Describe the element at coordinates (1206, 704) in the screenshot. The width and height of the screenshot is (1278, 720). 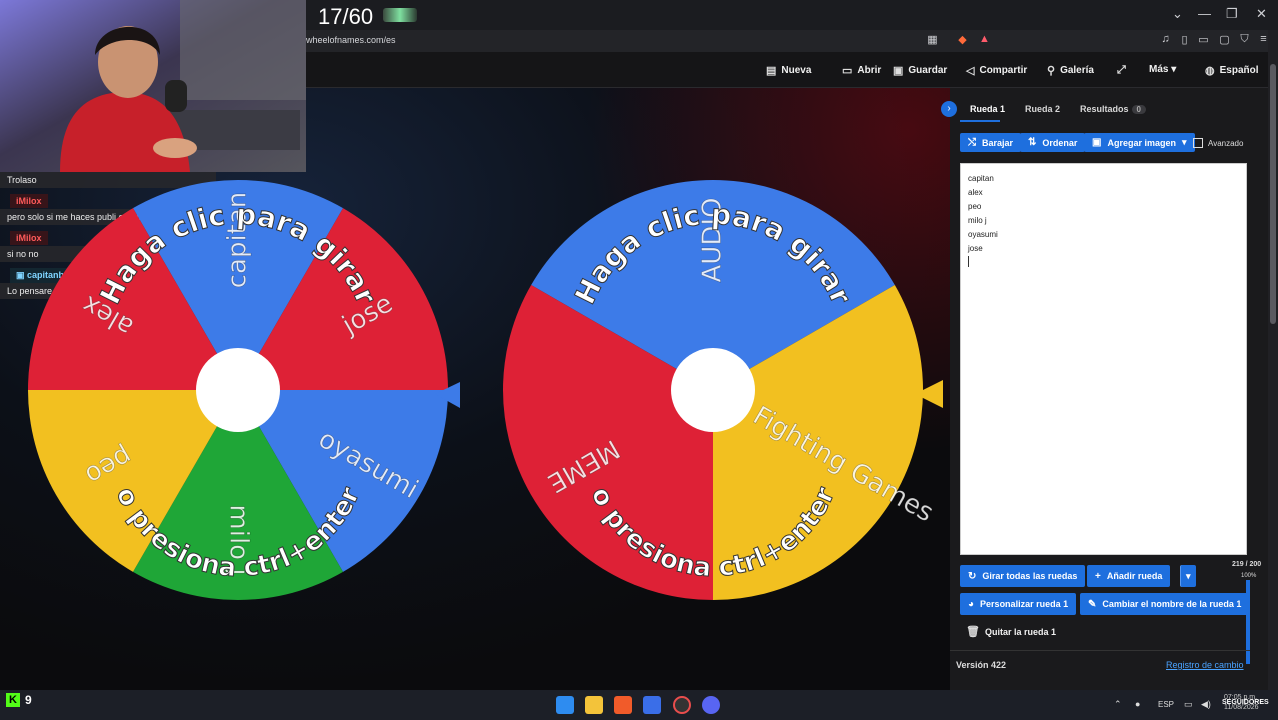
I see `volume-icon: ◀)` at that location.